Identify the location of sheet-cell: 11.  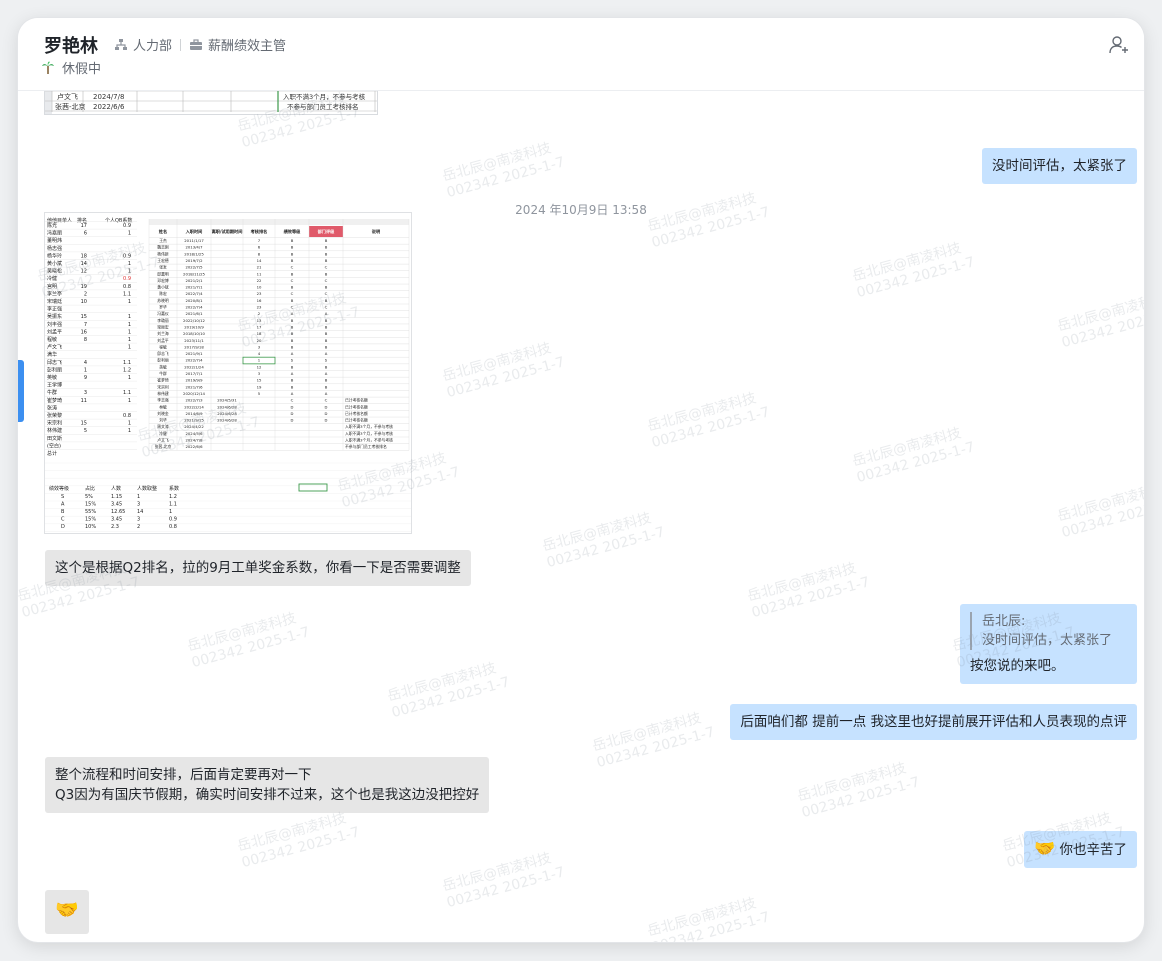
(84, 401).